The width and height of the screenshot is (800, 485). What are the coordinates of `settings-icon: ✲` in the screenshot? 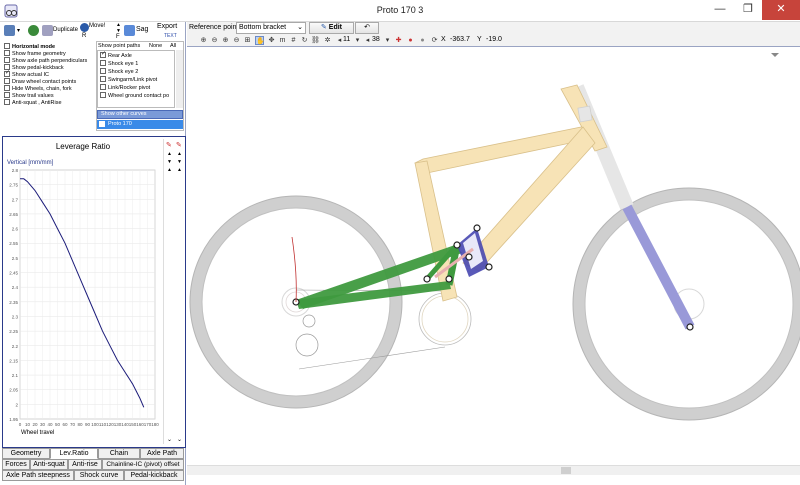 It's located at (327, 40).